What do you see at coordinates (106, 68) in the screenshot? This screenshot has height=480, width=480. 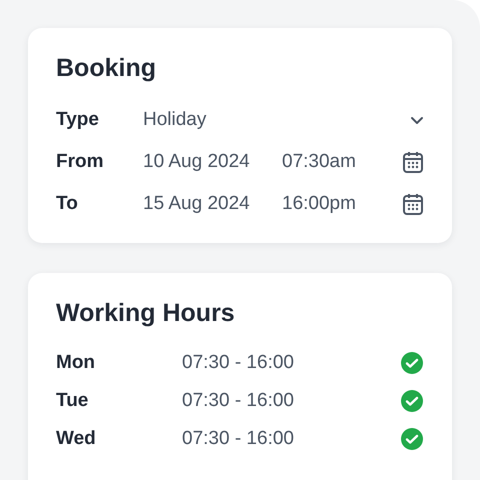 I see `card-title: Booking` at bounding box center [106, 68].